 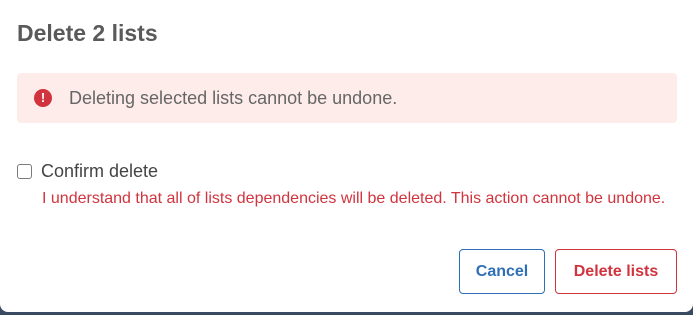 I want to click on confirm-delete-row: Confirm delete, so click(x=87, y=171).